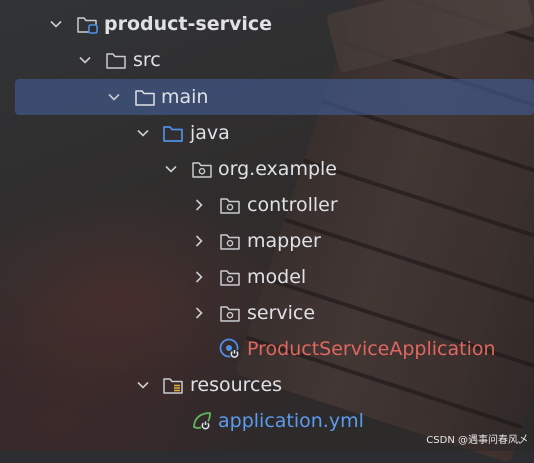 This screenshot has width=534, height=463. I want to click on tree-item-resources: resources, so click(267, 385).